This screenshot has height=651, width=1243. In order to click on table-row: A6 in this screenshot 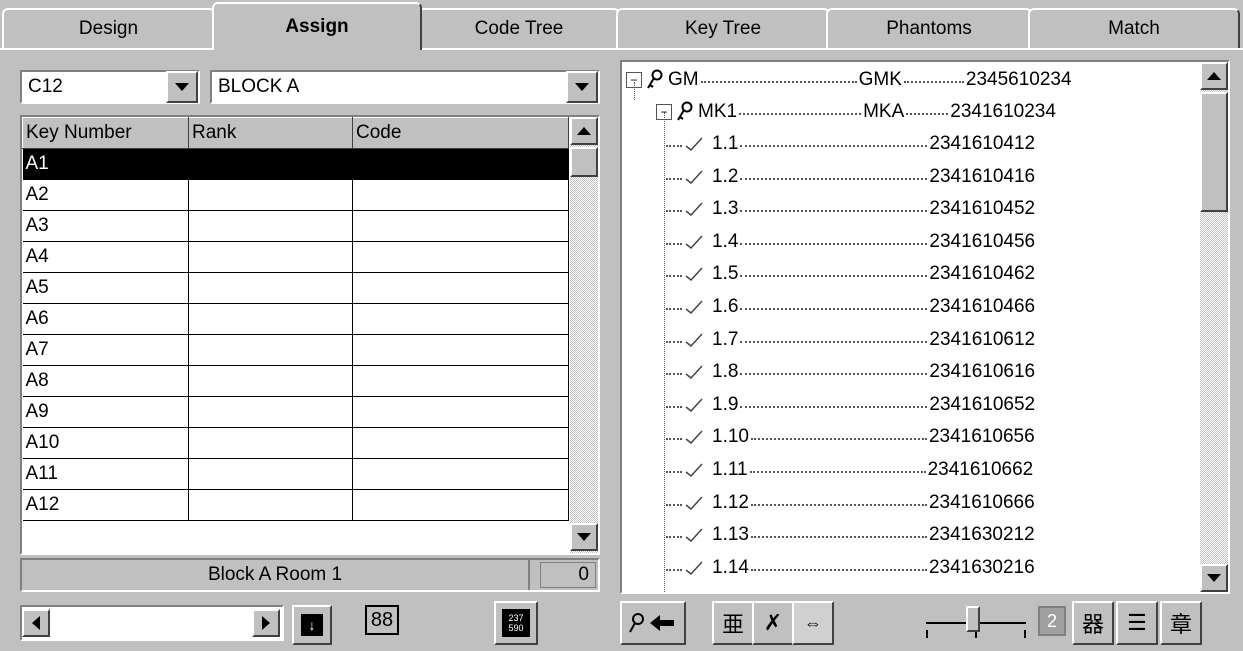, I will do `click(295, 319)`.